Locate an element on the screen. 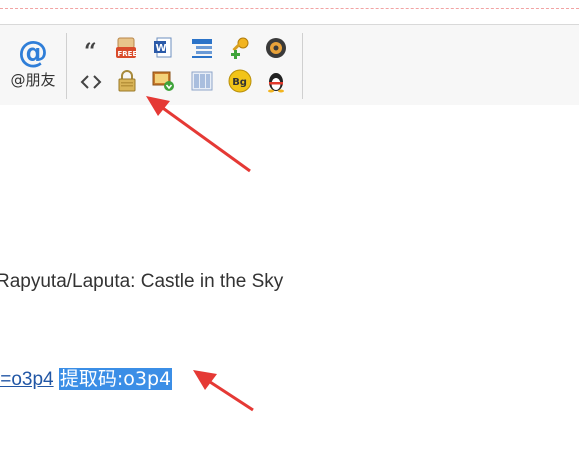 This screenshot has height=469, width=579. extraction-code-highlight: 提取码:o3p4 is located at coordinates (115, 379).